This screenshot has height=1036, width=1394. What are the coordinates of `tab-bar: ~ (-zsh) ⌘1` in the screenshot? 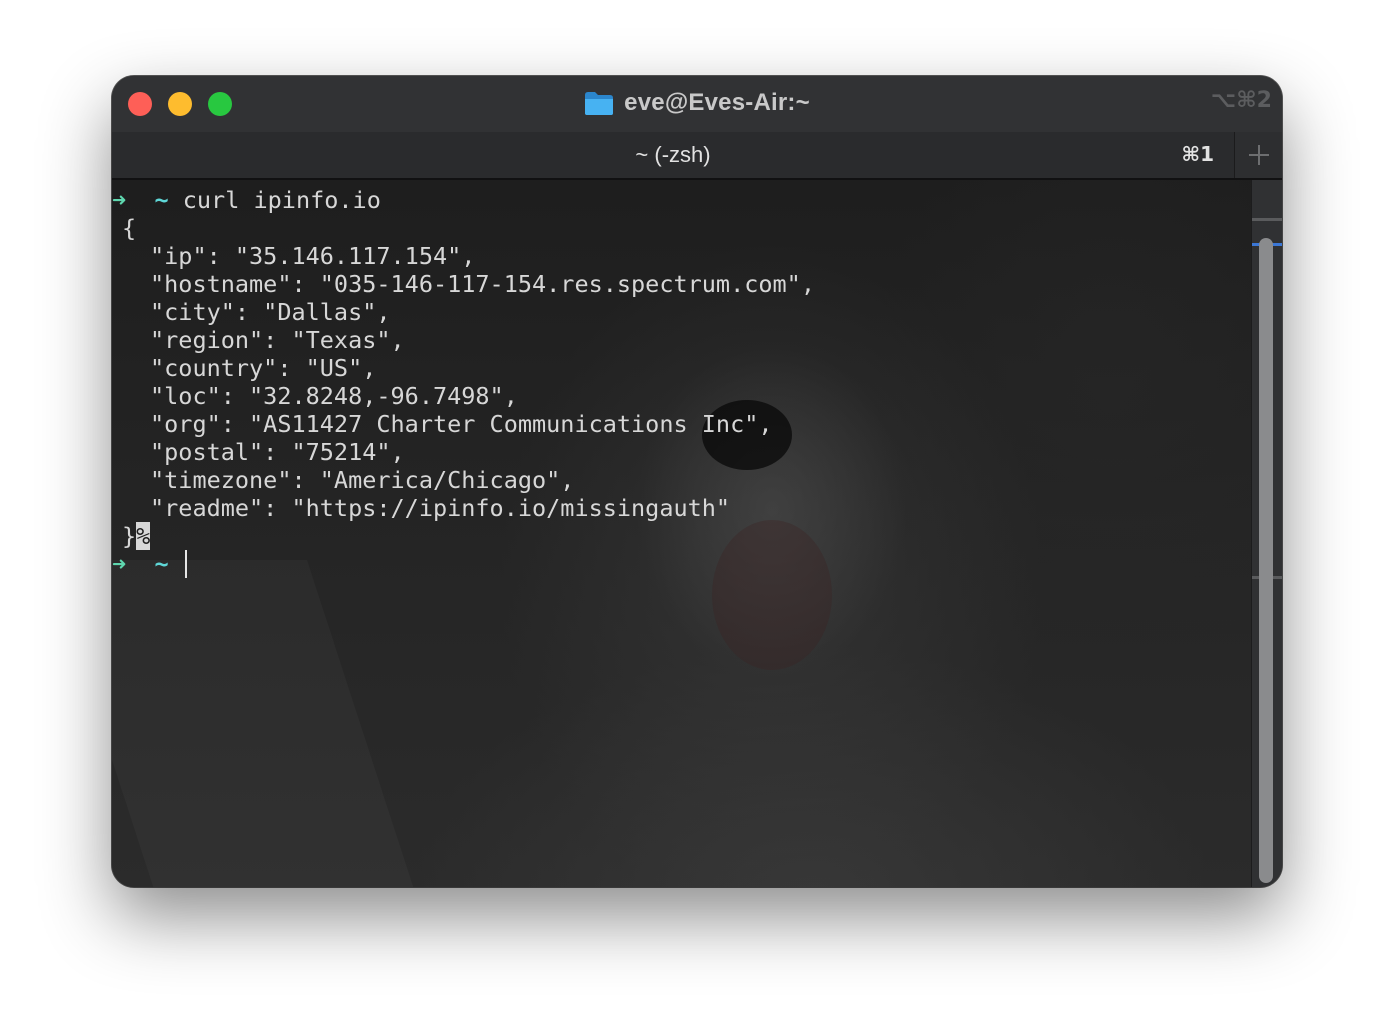 It's located at (697, 156).